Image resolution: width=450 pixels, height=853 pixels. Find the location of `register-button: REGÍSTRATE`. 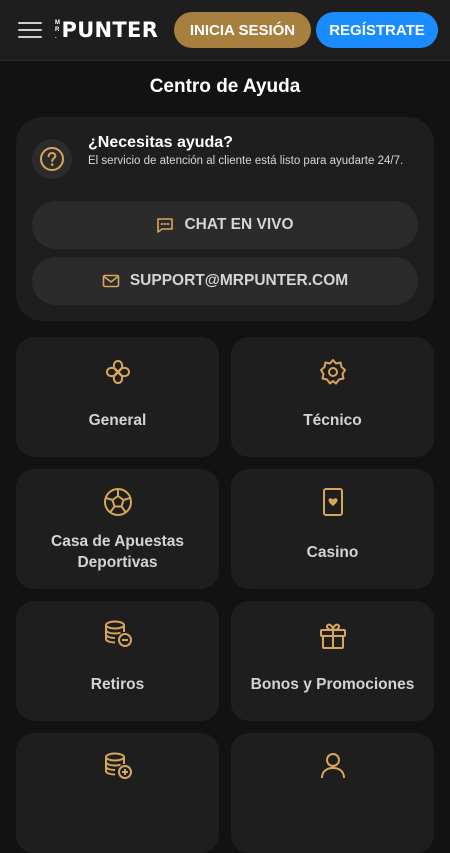

register-button: REGÍSTRATE is located at coordinates (377, 30).